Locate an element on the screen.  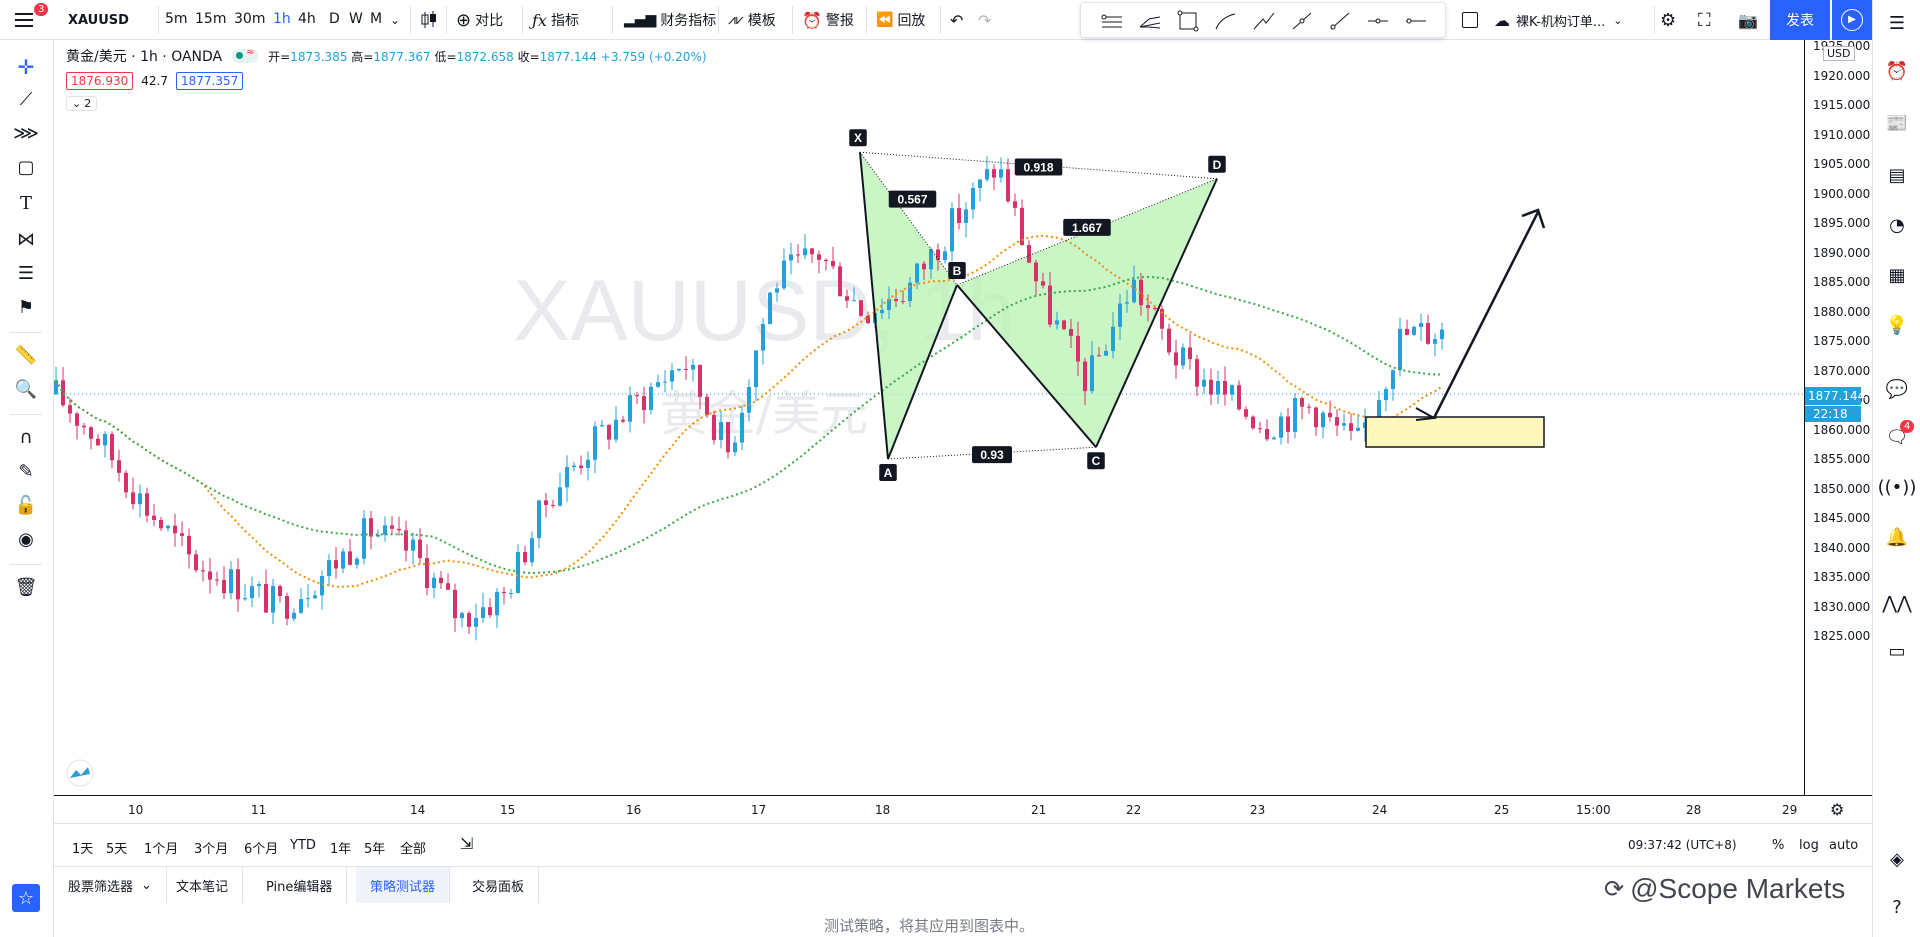
alarm-clock-icon: ⏰ is located at coordinates (1897, 71).